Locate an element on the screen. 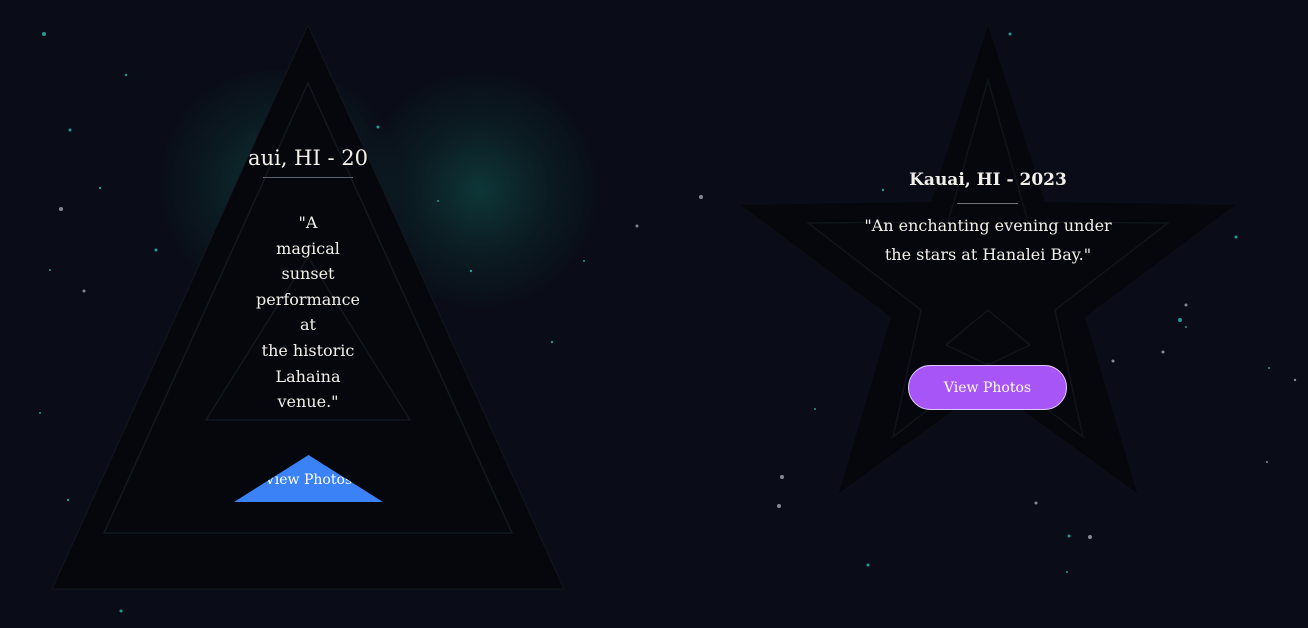  quote-line: Lahaina is located at coordinates (308, 376).